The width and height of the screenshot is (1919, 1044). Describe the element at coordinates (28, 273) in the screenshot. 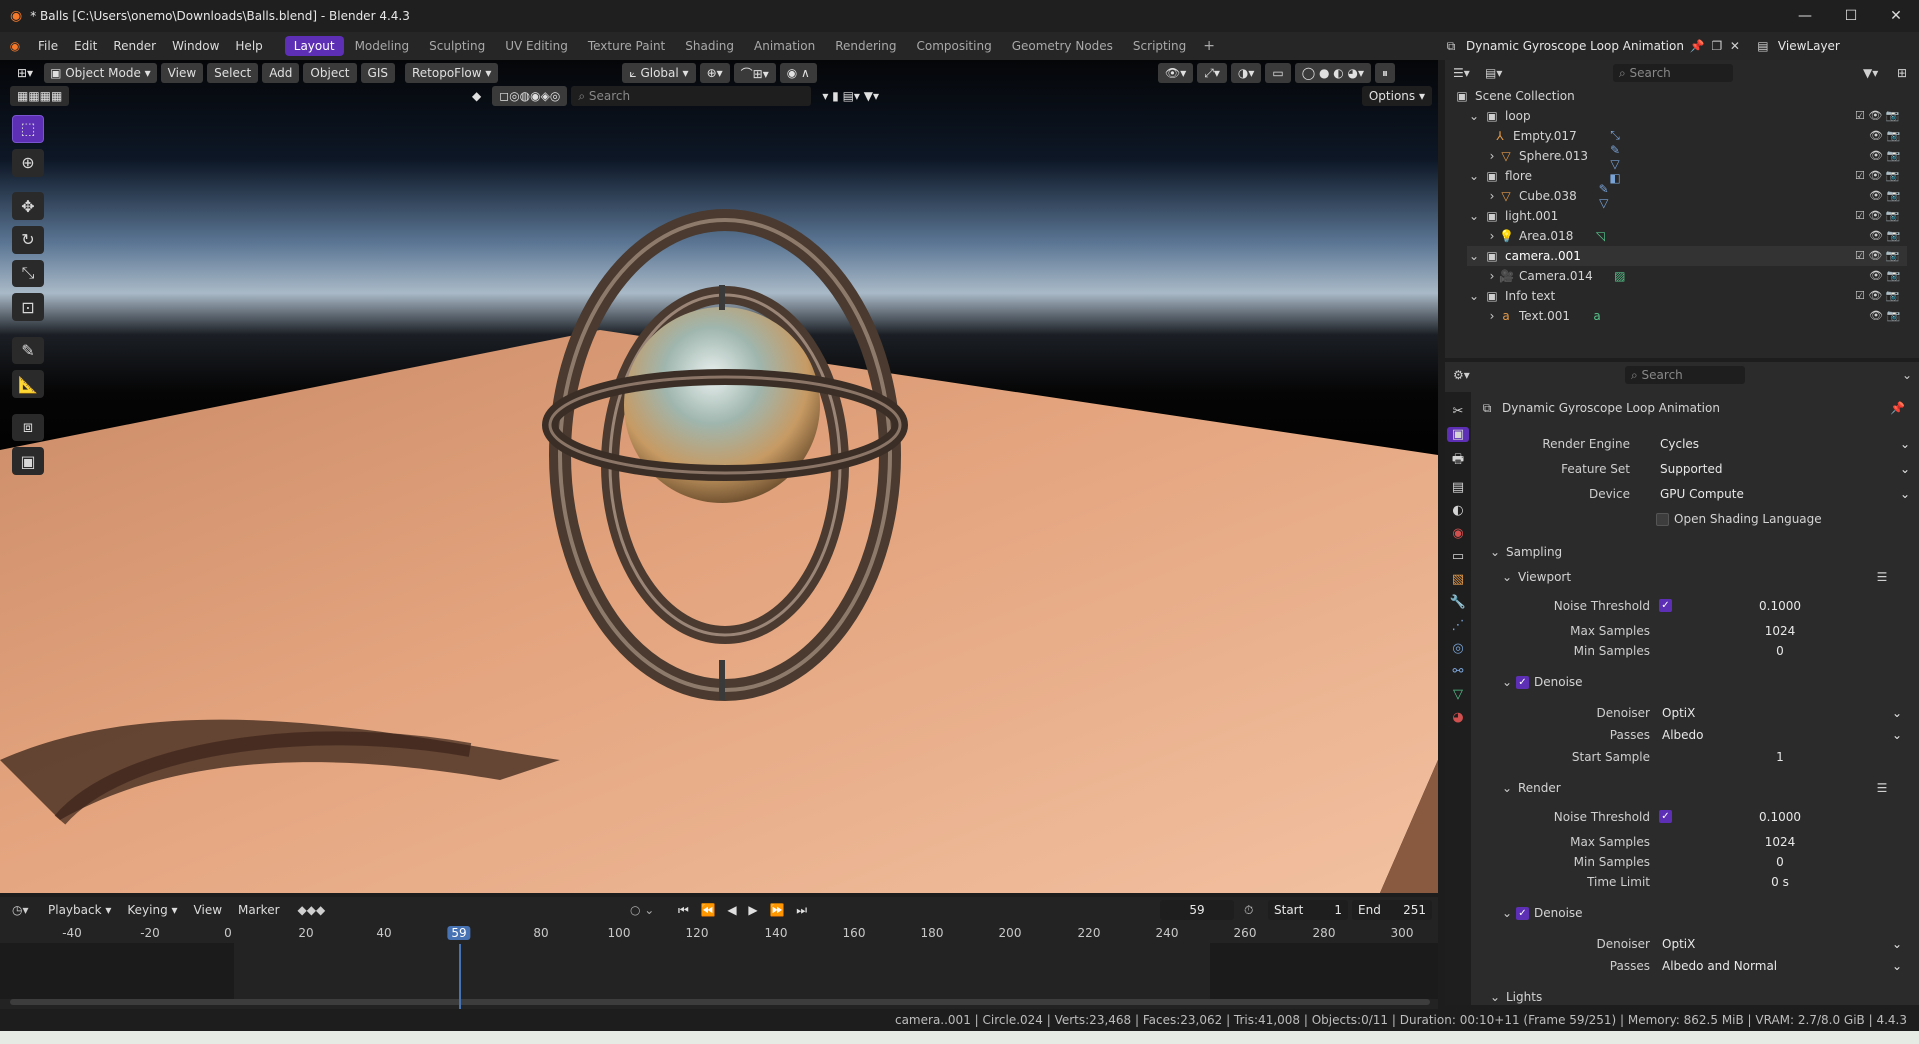

I see `scale-icon: ⤡` at that location.